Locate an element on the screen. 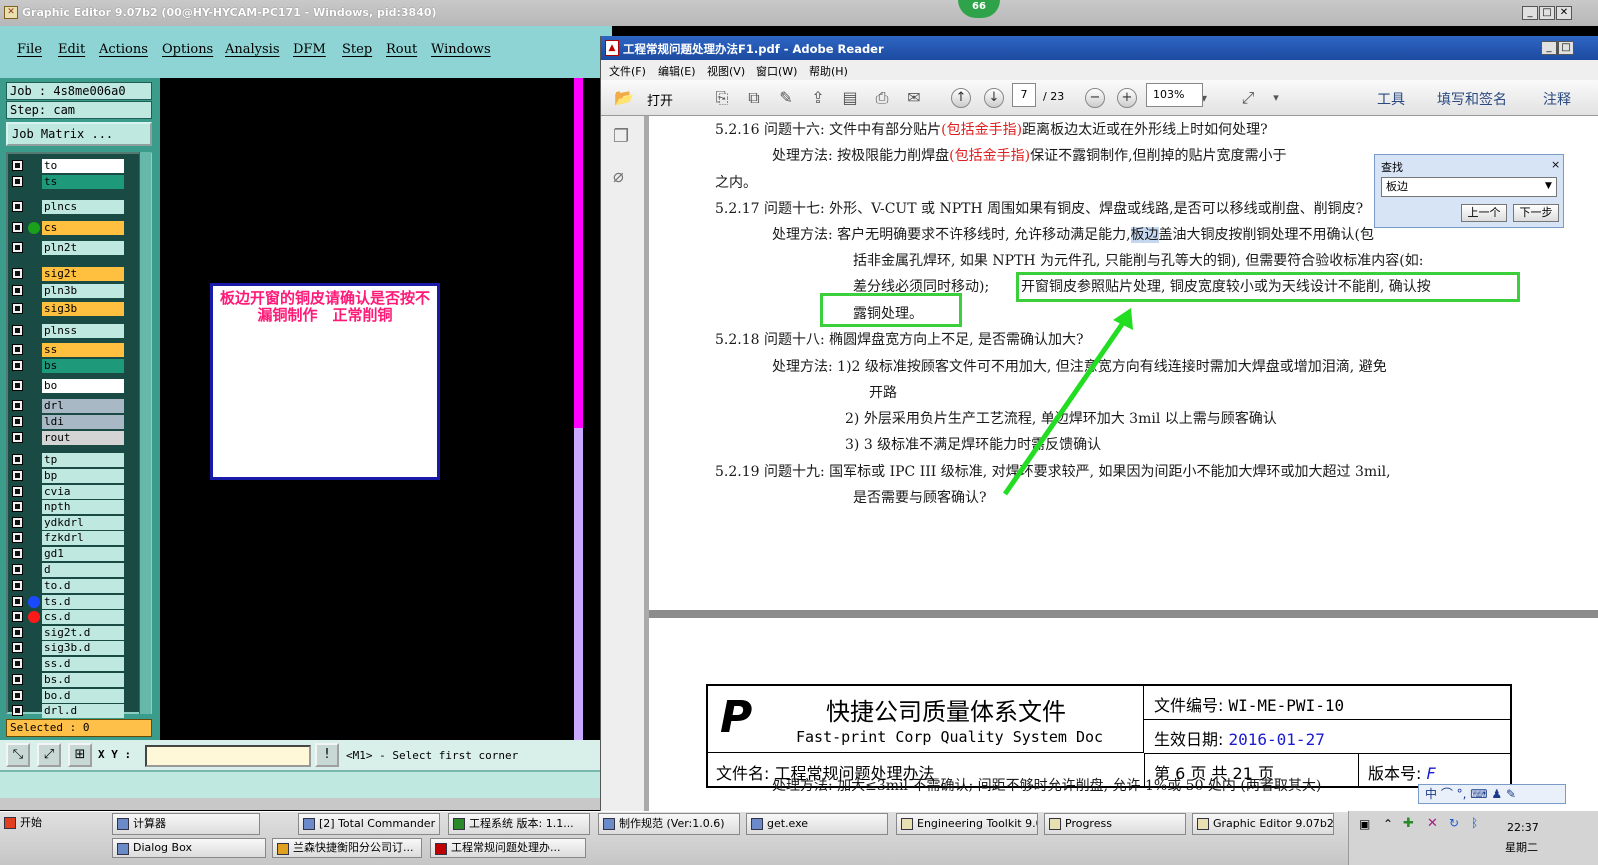 The height and width of the screenshot is (865, 1598). layer-name: sig2t.d is located at coordinates (83, 633).